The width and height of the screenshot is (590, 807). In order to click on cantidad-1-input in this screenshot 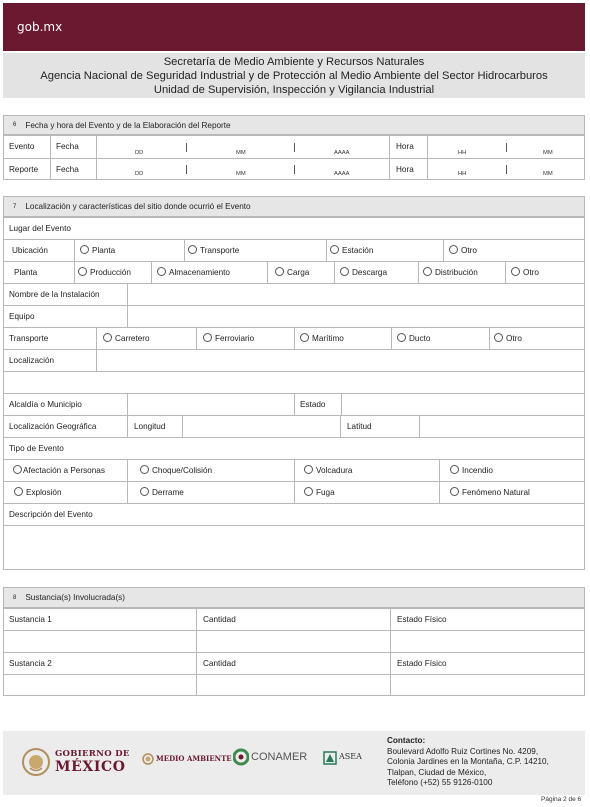, I will do `click(293, 641)`.